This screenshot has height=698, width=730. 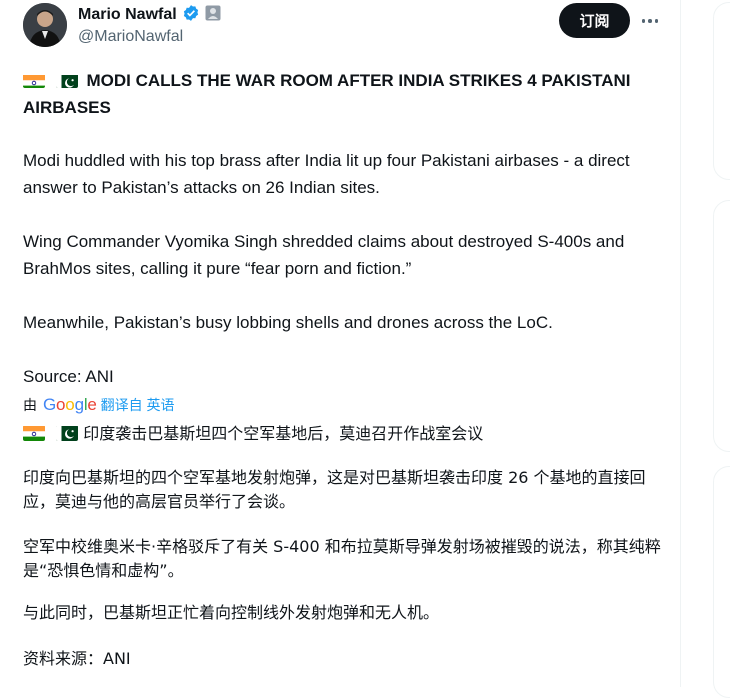 What do you see at coordinates (127, 15) in the screenshot?
I see `author-name: Mario Nawfal` at bounding box center [127, 15].